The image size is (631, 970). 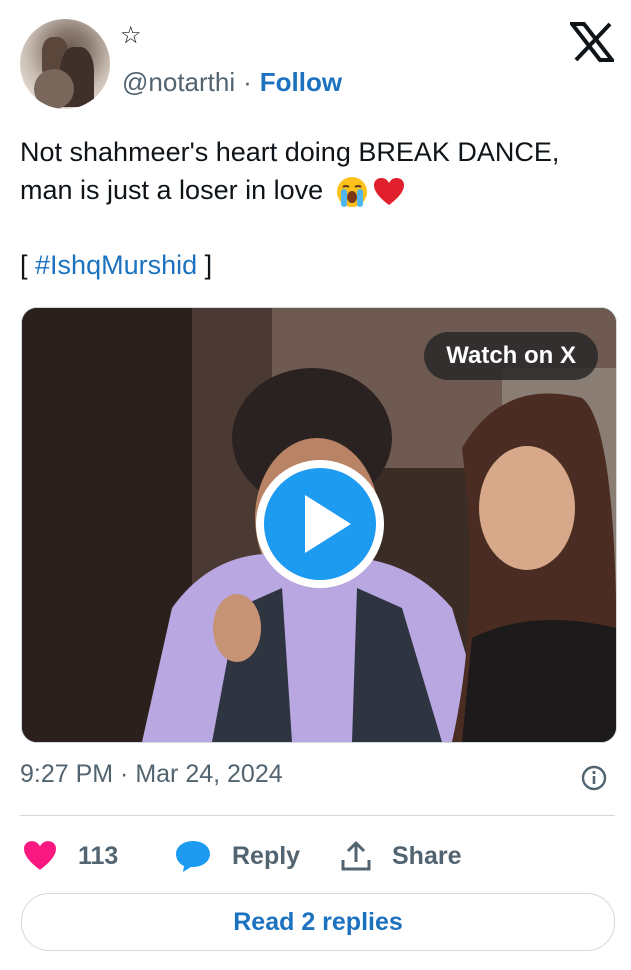 I want to click on reply-bubble-icon, so click(x=193, y=856).